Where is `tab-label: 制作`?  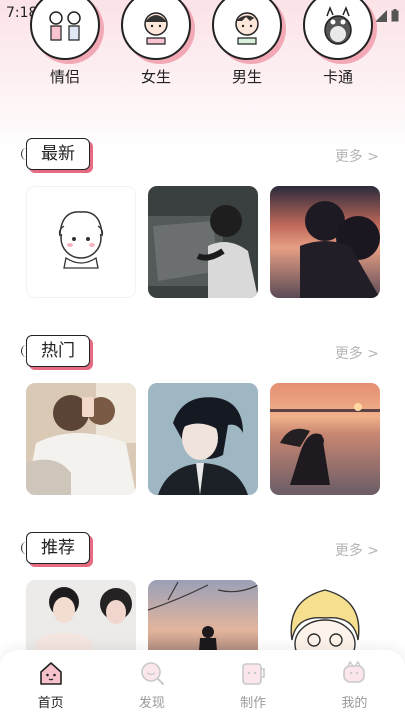
tab-label: 制作 is located at coordinates (253, 703).